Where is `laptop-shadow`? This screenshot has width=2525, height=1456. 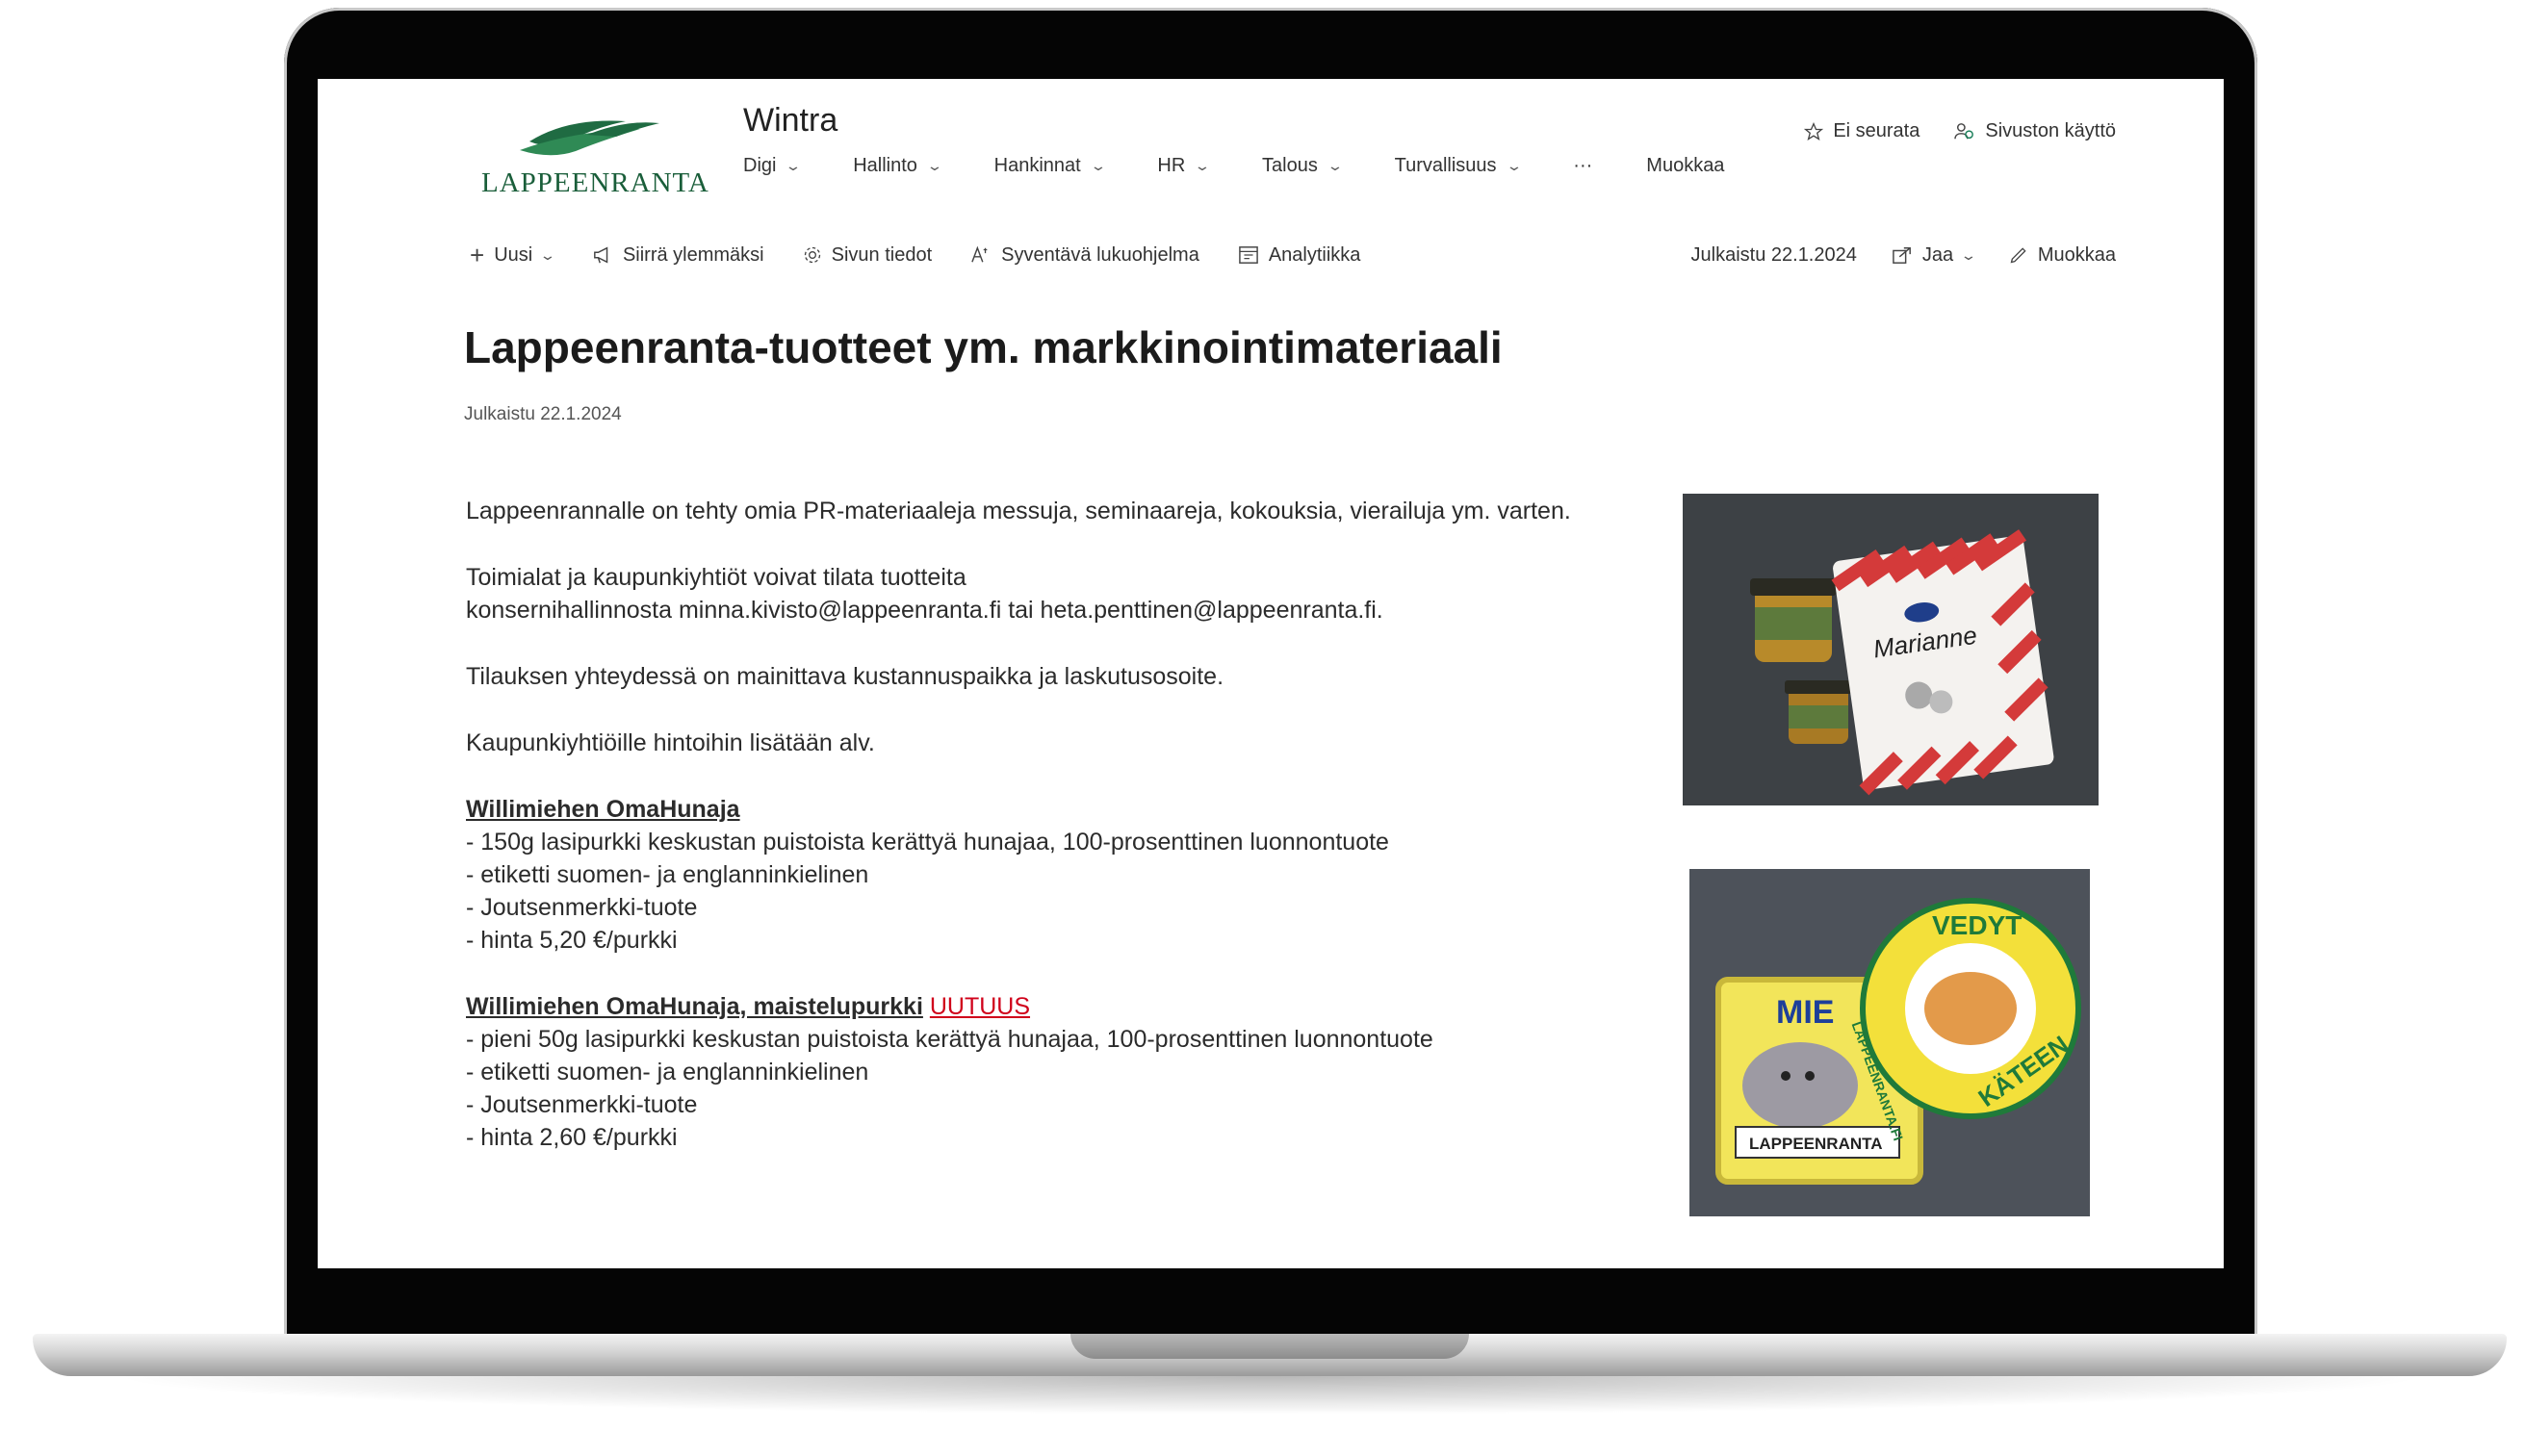 laptop-shadow is located at coordinates (1270, 1396).